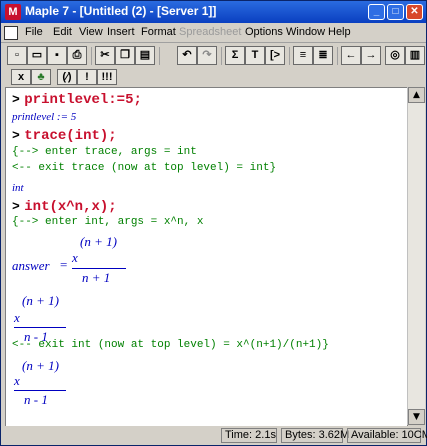 The width and height of the screenshot is (427, 446). What do you see at coordinates (249, 435) in the screenshot?
I see `status-time: Time: 2.1s` at bounding box center [249, 435].